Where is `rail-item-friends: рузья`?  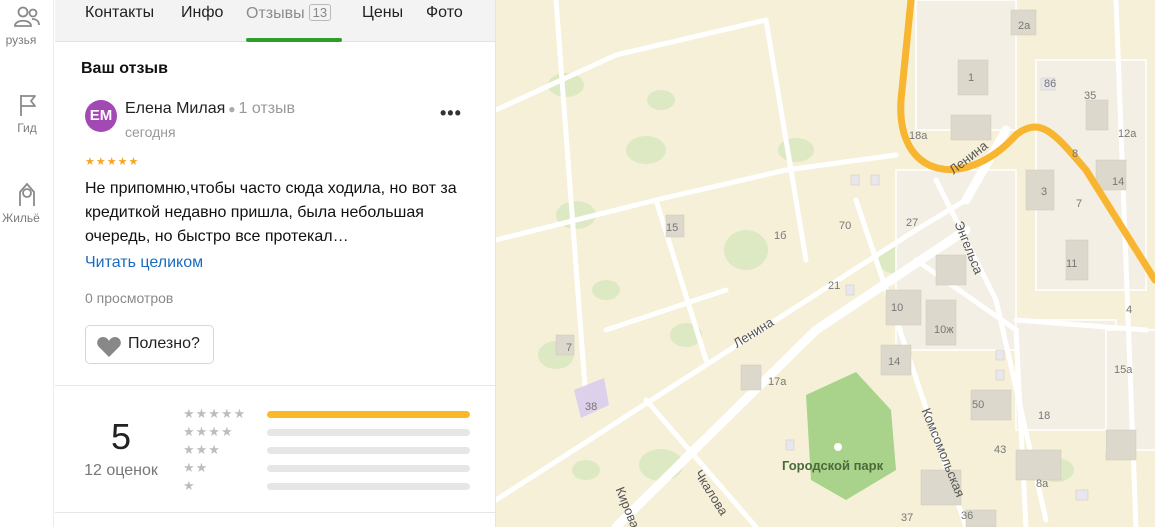 rail-item-friends: рузья is located at coordinates (27, 25).